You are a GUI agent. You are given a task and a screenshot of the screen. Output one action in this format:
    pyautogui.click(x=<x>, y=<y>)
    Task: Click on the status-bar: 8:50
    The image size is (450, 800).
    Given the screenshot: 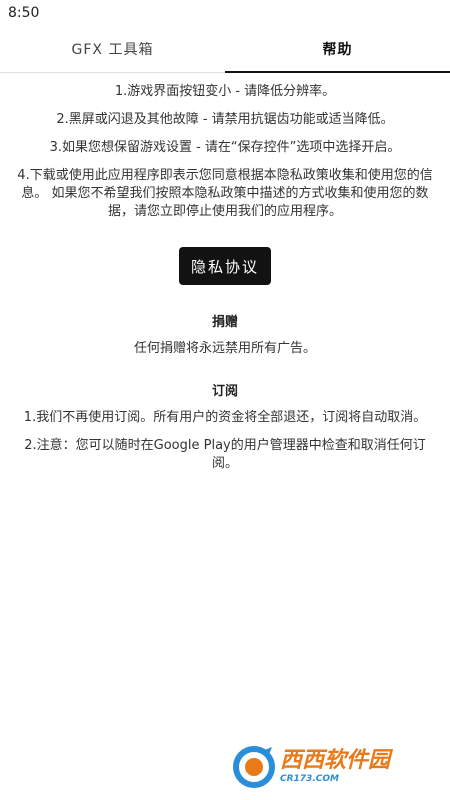 What is the action you would take?
    pyautogui.click(x=225, y=13)
    